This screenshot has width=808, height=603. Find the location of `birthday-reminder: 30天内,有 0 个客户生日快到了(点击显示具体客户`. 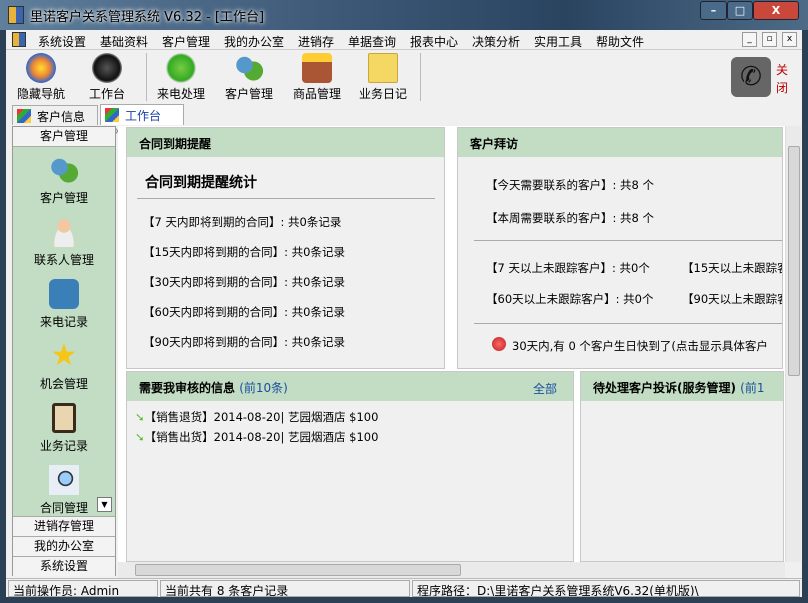

birthday-reminder: 30天内,有 0 个客户生日快到了(点击显示具体客户 is located at coordinates (640, 346).